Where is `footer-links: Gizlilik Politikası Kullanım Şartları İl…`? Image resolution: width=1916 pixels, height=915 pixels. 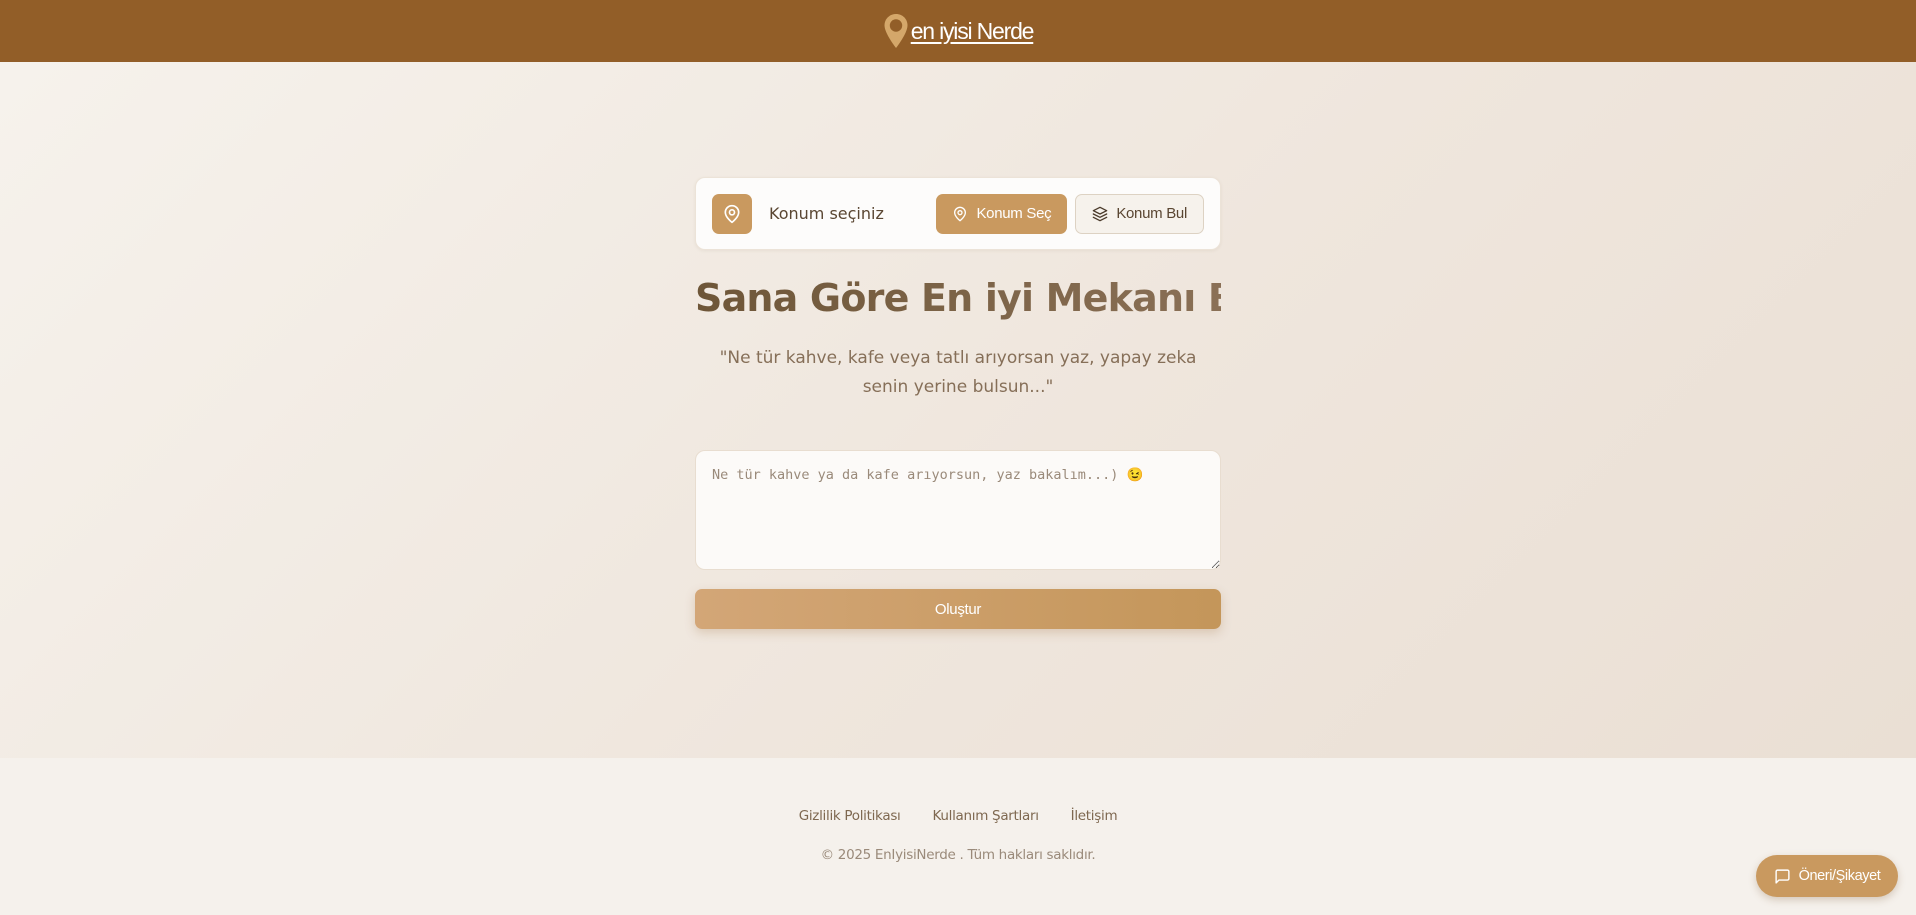
footer-links: Gizlilik Politikası Kullanım Şartları İl… is located at coordinates (958, 816).